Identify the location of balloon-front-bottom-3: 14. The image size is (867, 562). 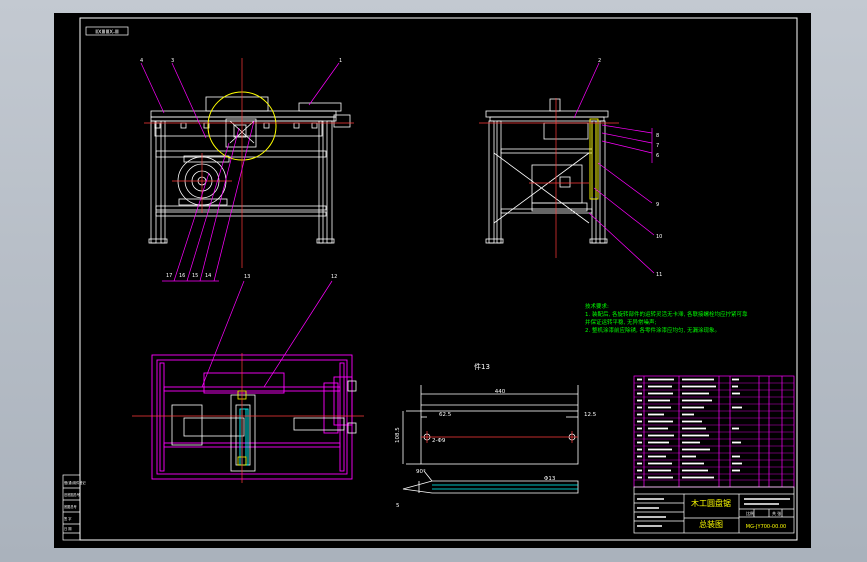
(208, 276).